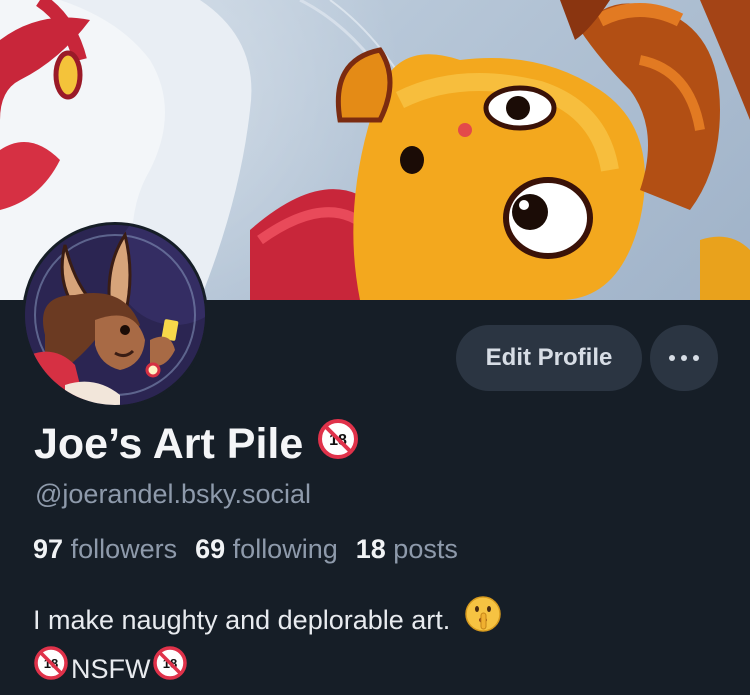 This screenshot has width=750, height=695. What do you see at coordinates (370, 549) in the screenshot?
I see `posts-count: 18` at bounding box center [370, 549].